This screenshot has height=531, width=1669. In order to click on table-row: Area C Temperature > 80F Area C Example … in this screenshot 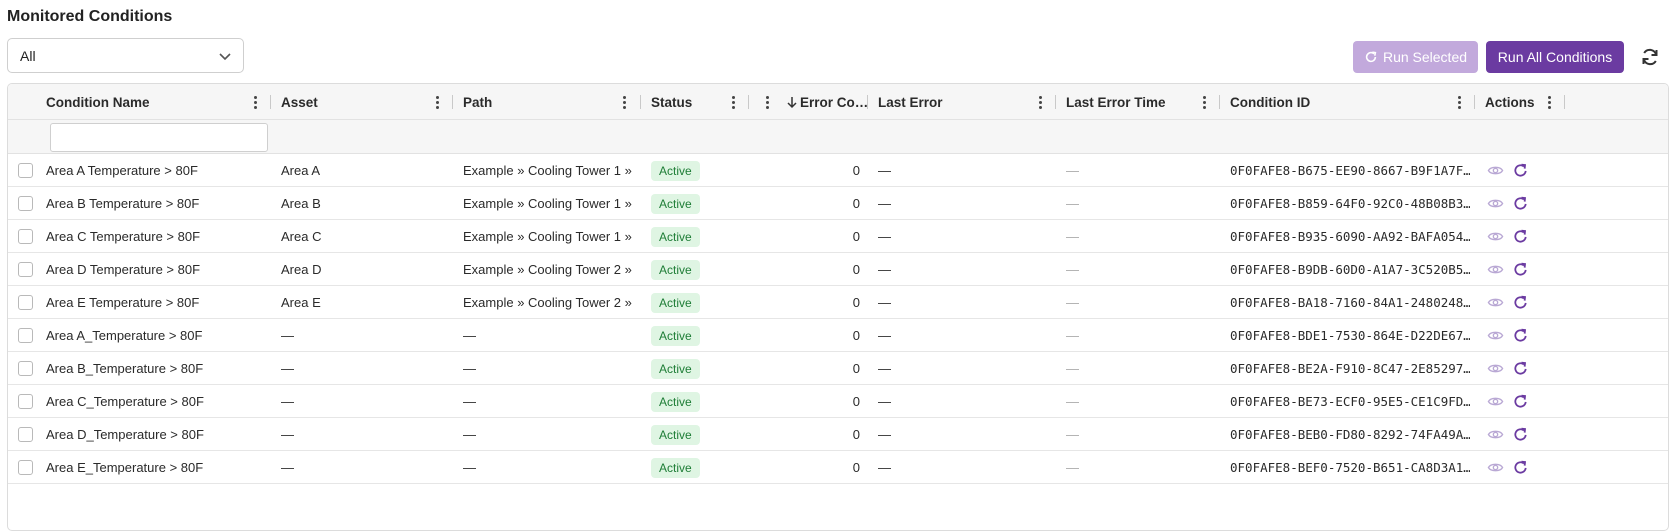, I will do `click(838, 236)`.